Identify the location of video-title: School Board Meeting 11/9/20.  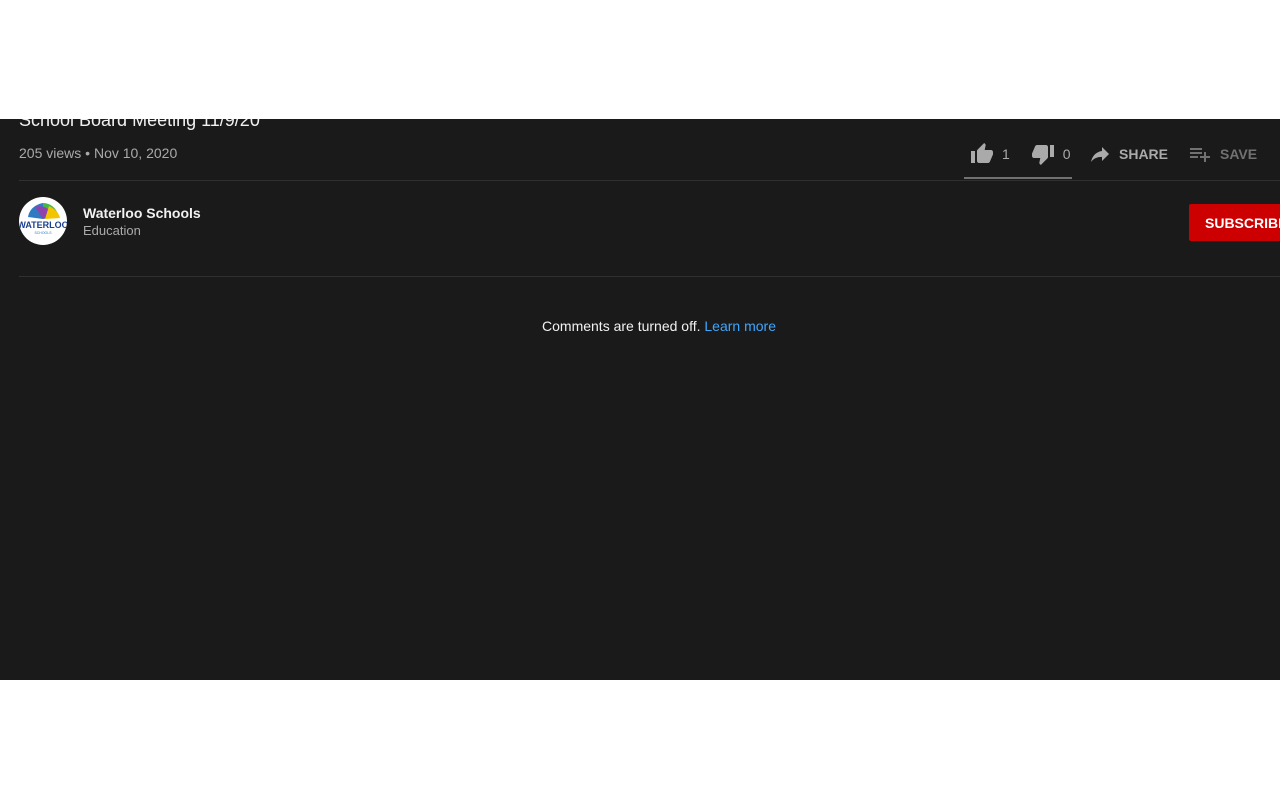
(139, 124).